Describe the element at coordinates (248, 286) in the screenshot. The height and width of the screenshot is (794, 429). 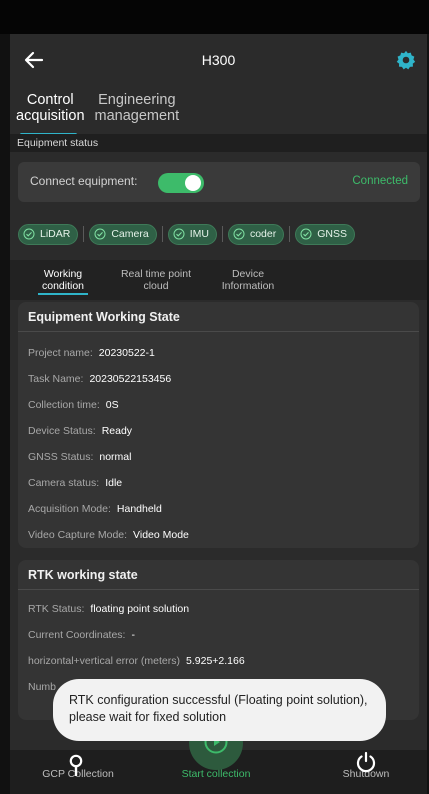
I see `tab-label: Information` at that location.